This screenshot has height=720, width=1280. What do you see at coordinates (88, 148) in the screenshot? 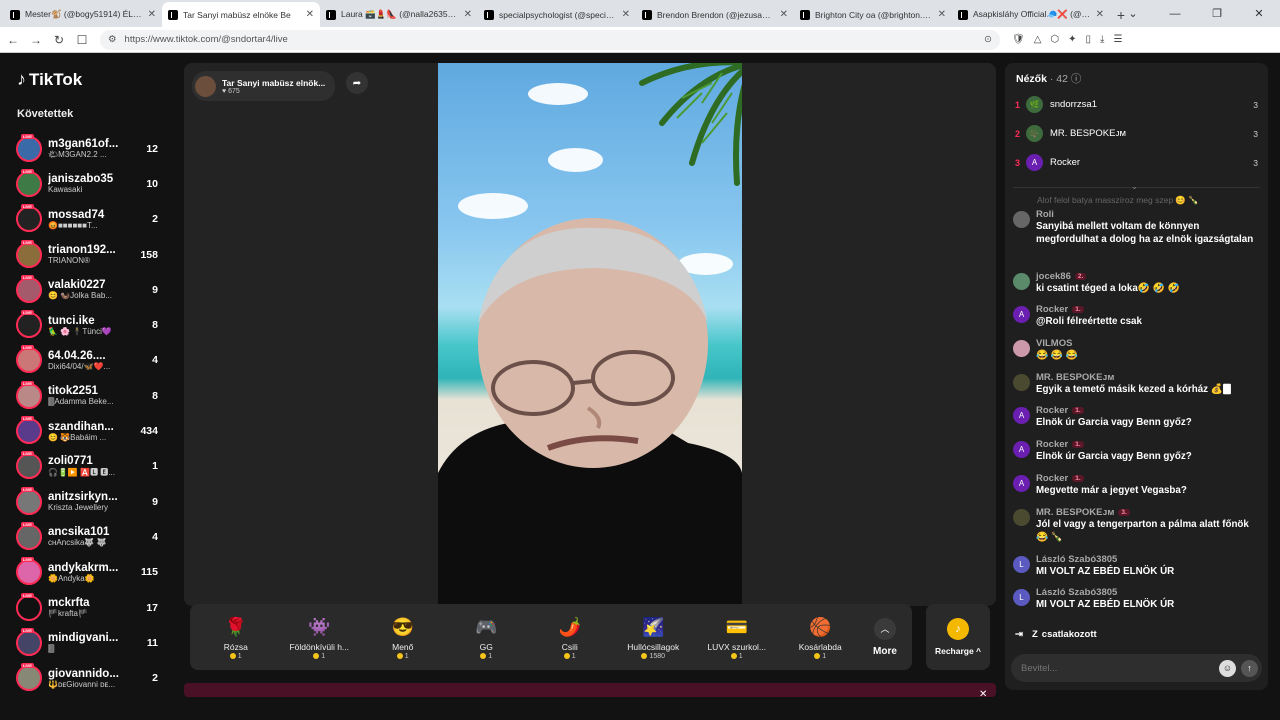
I see `following-item: LIVE m3gan61of... 🌤M3GAN2.2 ... 12` at bounding box center [88, 148].